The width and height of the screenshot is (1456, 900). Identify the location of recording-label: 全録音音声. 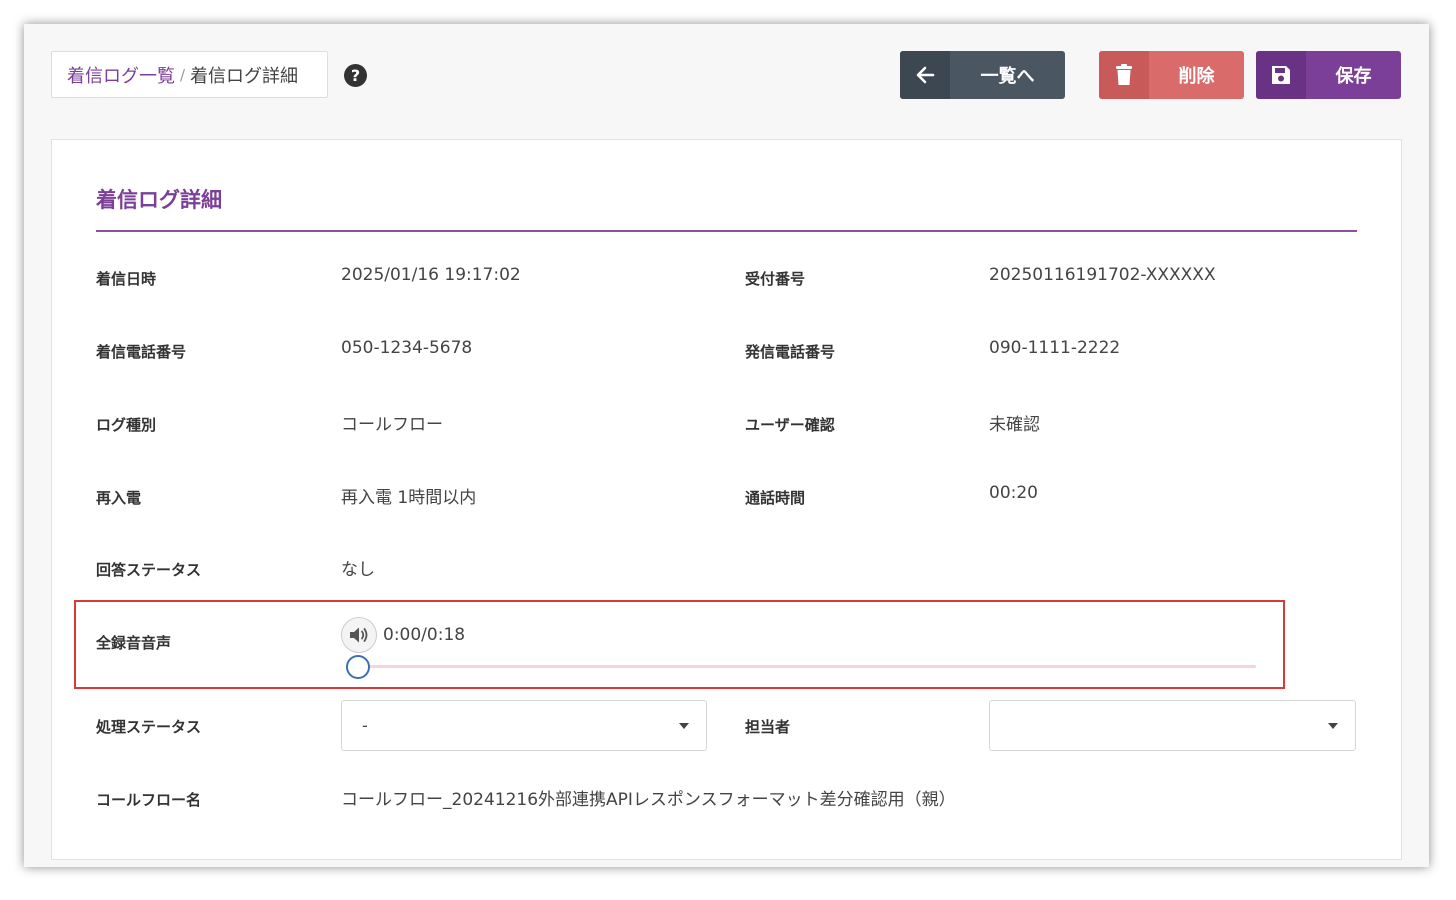
(134, 643).